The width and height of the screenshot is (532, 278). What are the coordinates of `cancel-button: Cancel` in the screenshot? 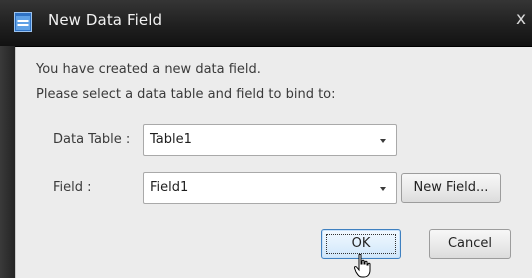 It's located at (470, 244).